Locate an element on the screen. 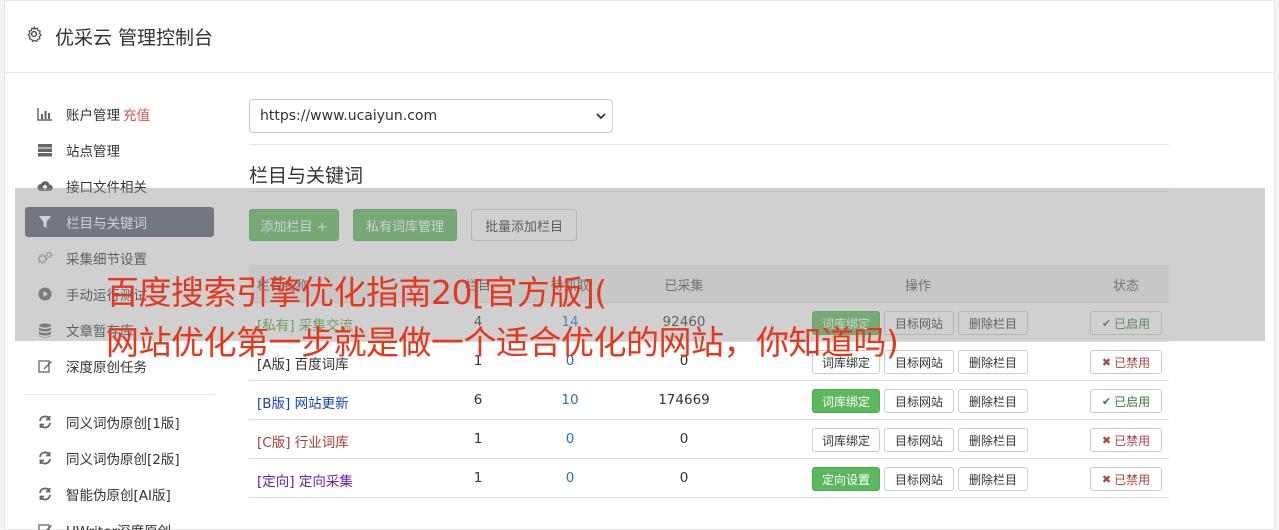 The height and width of the screenshot is (530, 1279). section-title: 栏目与关键词 is located at coordinates (306, 176).